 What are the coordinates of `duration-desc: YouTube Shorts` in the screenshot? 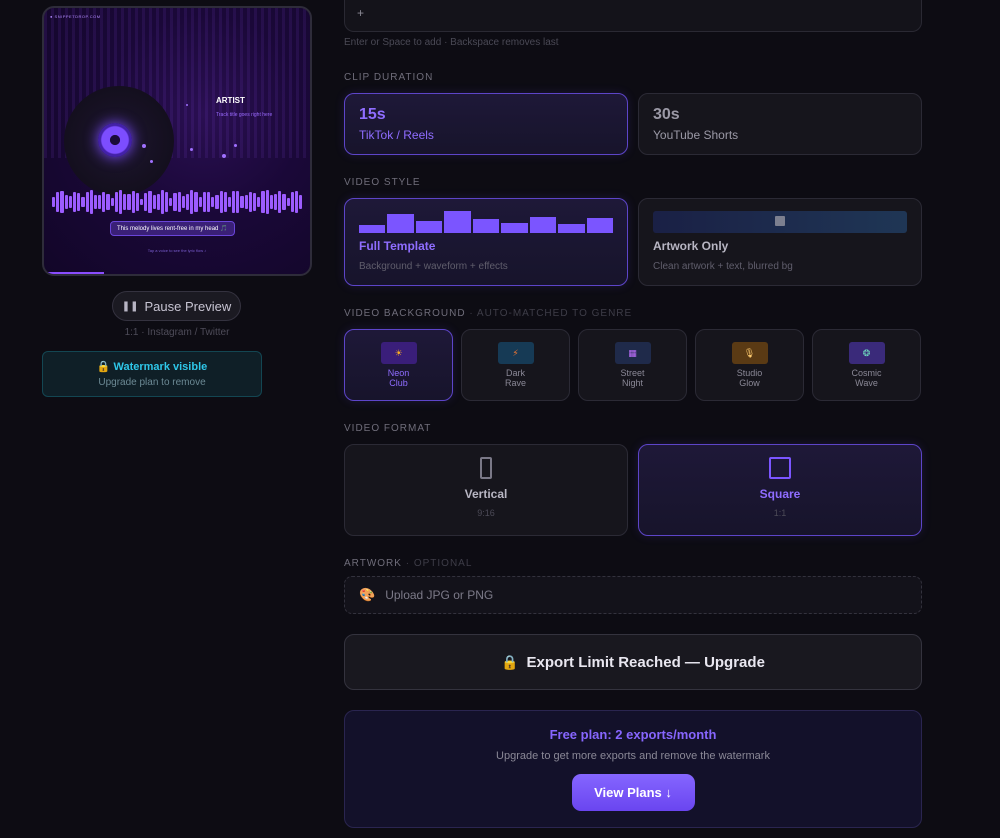 It's located at (696, 135).